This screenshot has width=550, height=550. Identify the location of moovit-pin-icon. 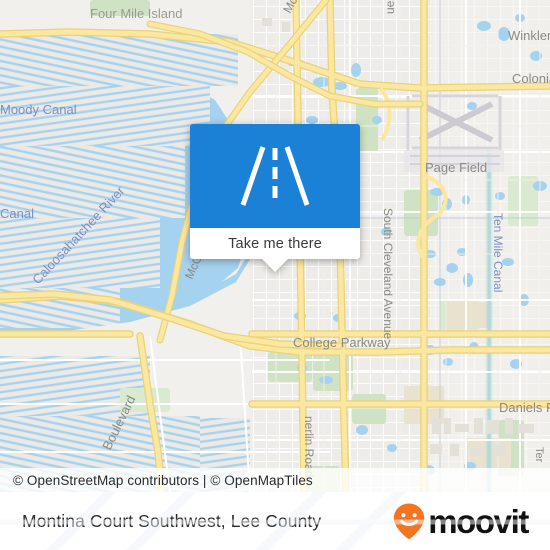
(409, 521).